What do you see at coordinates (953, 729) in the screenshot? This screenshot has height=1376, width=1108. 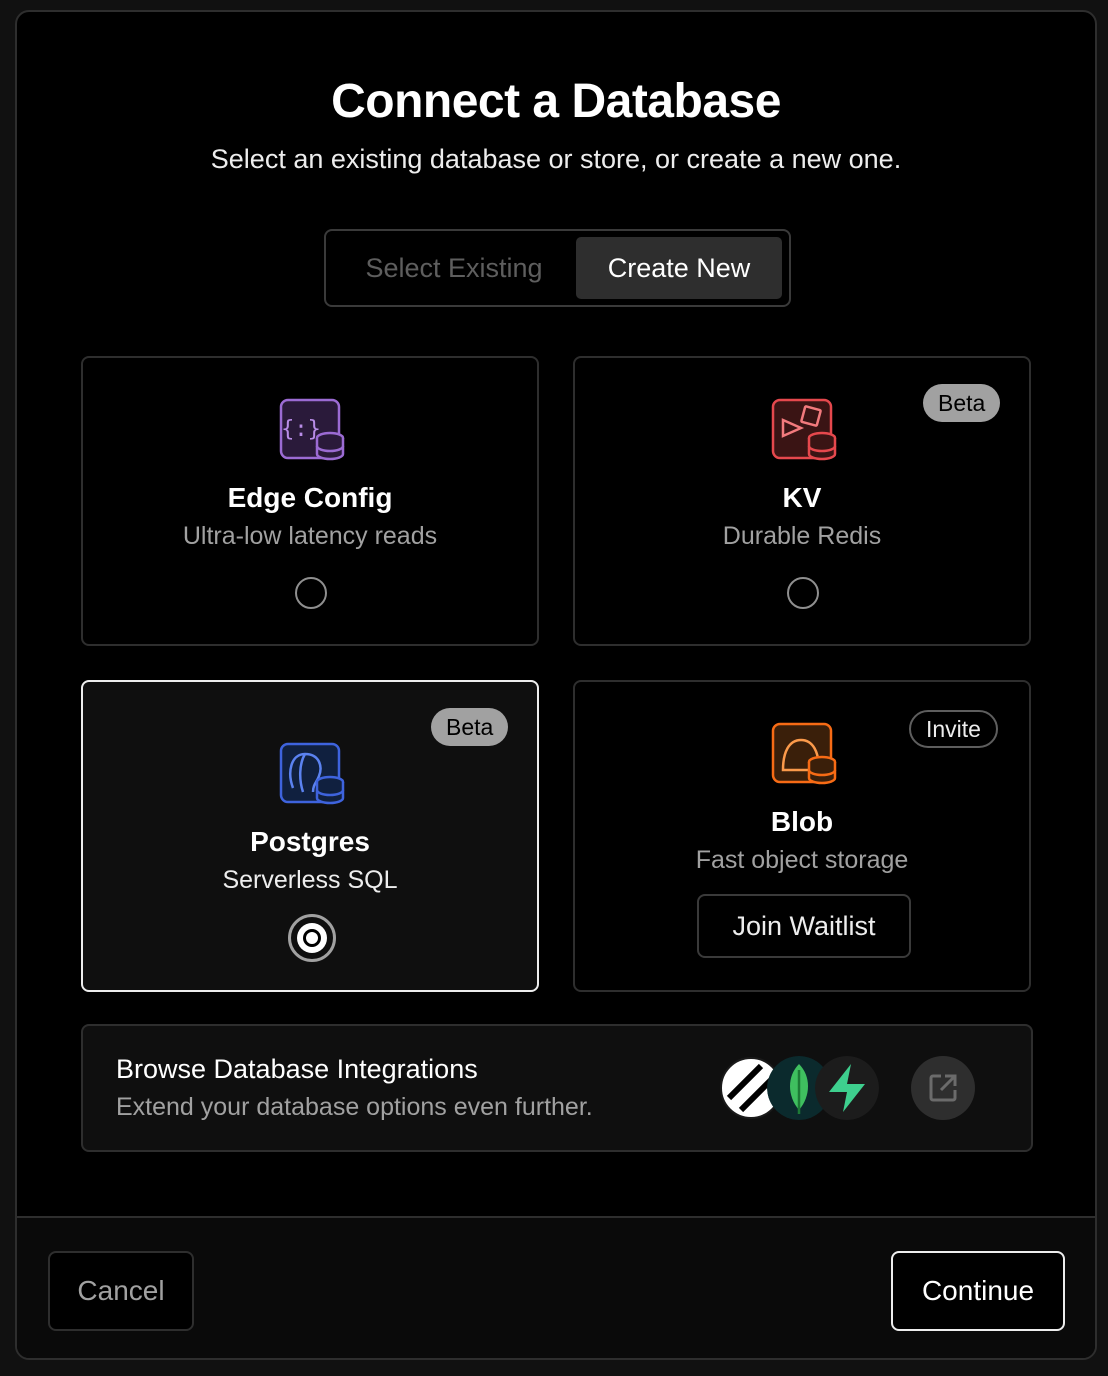 I see `invite-badge: Invite` at bounding box center [953, 729].